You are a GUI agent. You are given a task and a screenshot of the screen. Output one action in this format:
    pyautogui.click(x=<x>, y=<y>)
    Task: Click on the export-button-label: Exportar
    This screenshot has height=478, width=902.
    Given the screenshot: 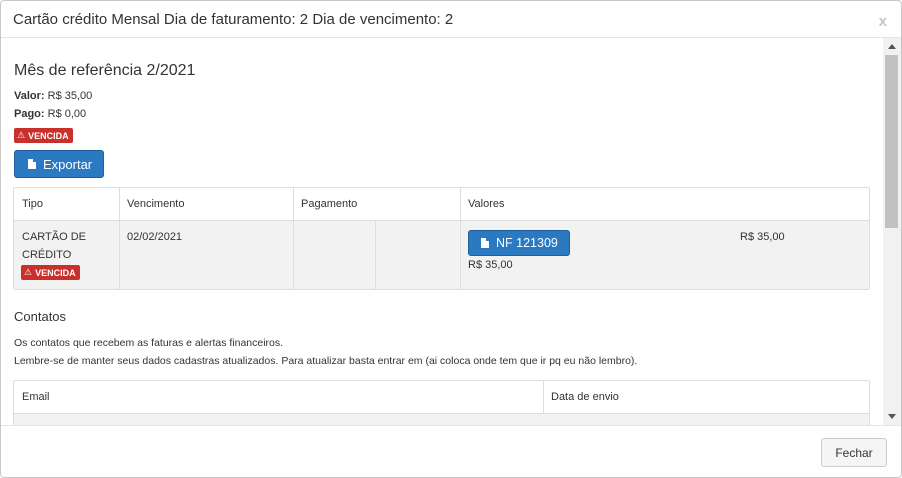 What is the action you would take?
    pyautogui.click(x=68, y=164)
    